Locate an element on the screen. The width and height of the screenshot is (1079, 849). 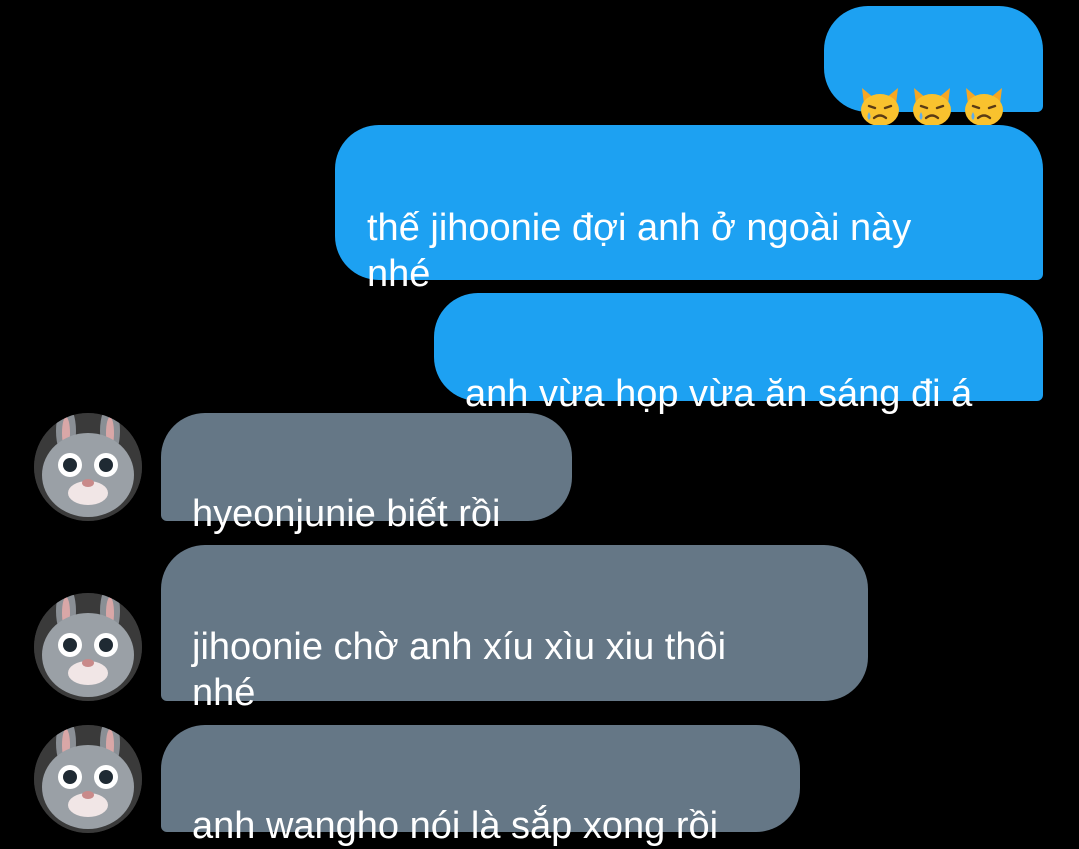
message-text: hyeonjunie biết rồi is located at coordinates (346, 514).